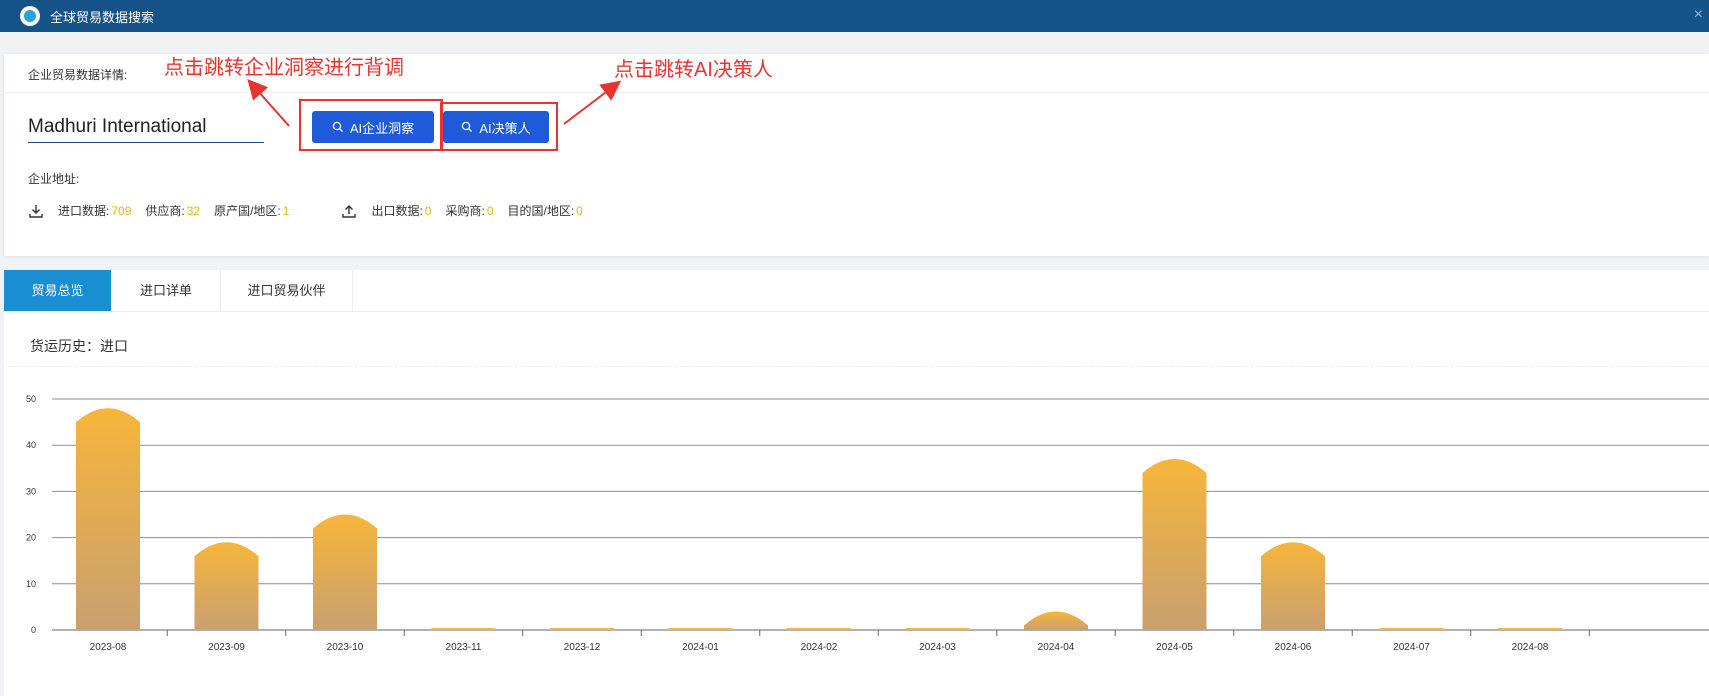 Image resolution: width=1709 pixels, height=696 pixels. Describe the element at coordinates (465, 211) in the screenshot. I see `buyer-label: 采购商:` at that location.